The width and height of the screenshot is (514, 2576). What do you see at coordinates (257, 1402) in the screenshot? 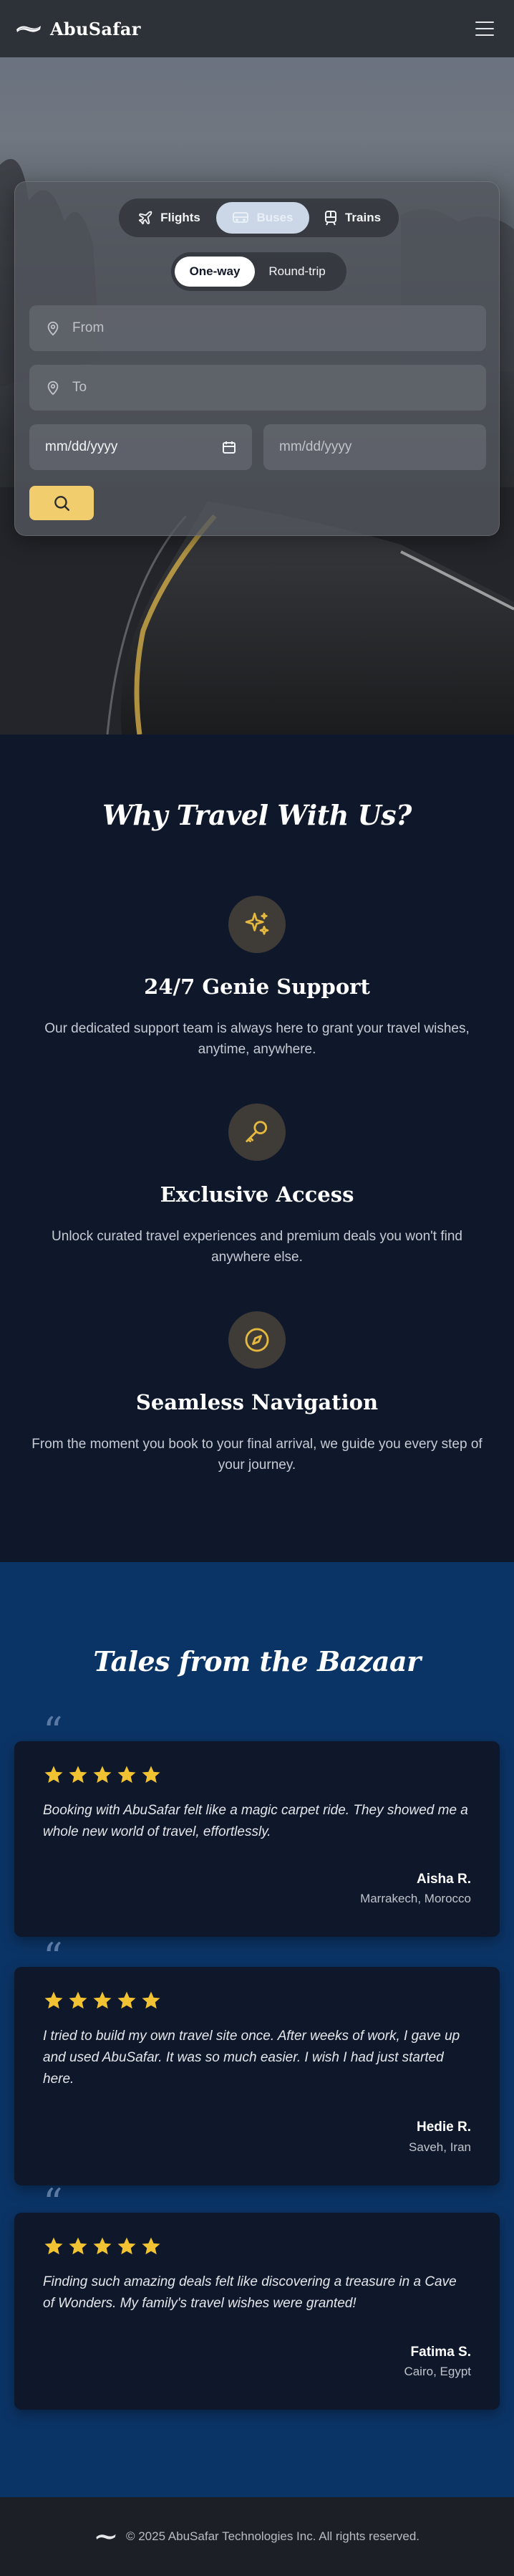
I see `feature-title: Seamless Navigation` at bounding box center [257, 1402].